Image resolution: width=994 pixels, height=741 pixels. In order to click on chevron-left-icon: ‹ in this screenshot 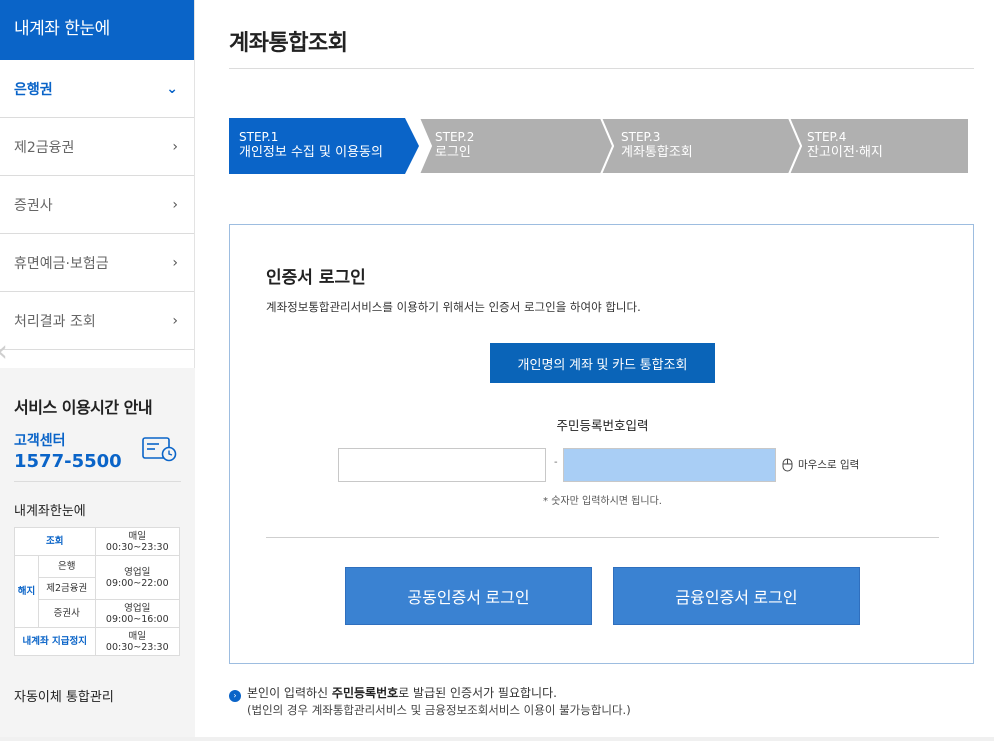, I will do `click(4, 351)`.